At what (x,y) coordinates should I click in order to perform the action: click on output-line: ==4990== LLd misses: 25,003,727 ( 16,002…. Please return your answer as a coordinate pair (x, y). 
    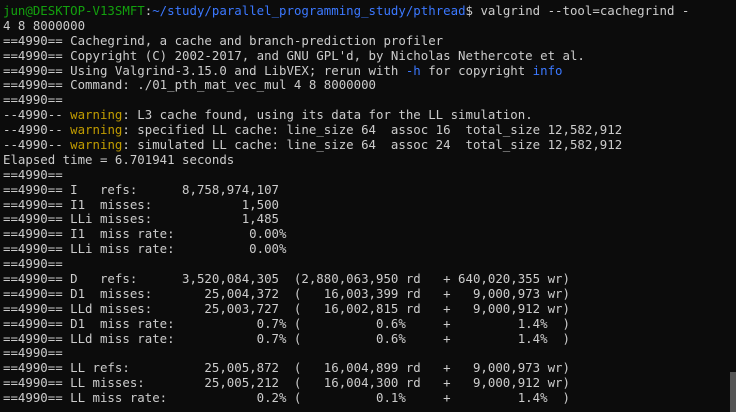
    Looking at the image, I should click on (286, 308).